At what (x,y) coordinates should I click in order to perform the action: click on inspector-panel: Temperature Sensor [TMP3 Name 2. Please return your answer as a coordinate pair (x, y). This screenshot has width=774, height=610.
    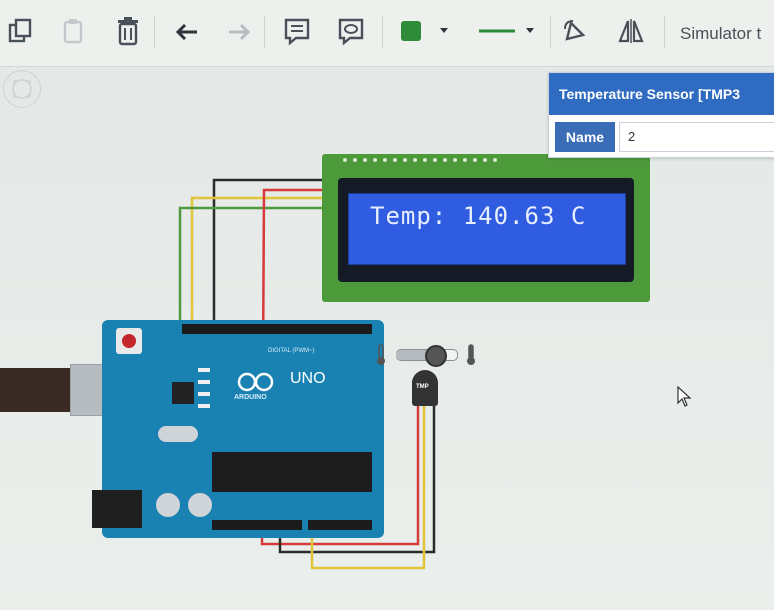
    Looking at the image, I should click on (661, 115).